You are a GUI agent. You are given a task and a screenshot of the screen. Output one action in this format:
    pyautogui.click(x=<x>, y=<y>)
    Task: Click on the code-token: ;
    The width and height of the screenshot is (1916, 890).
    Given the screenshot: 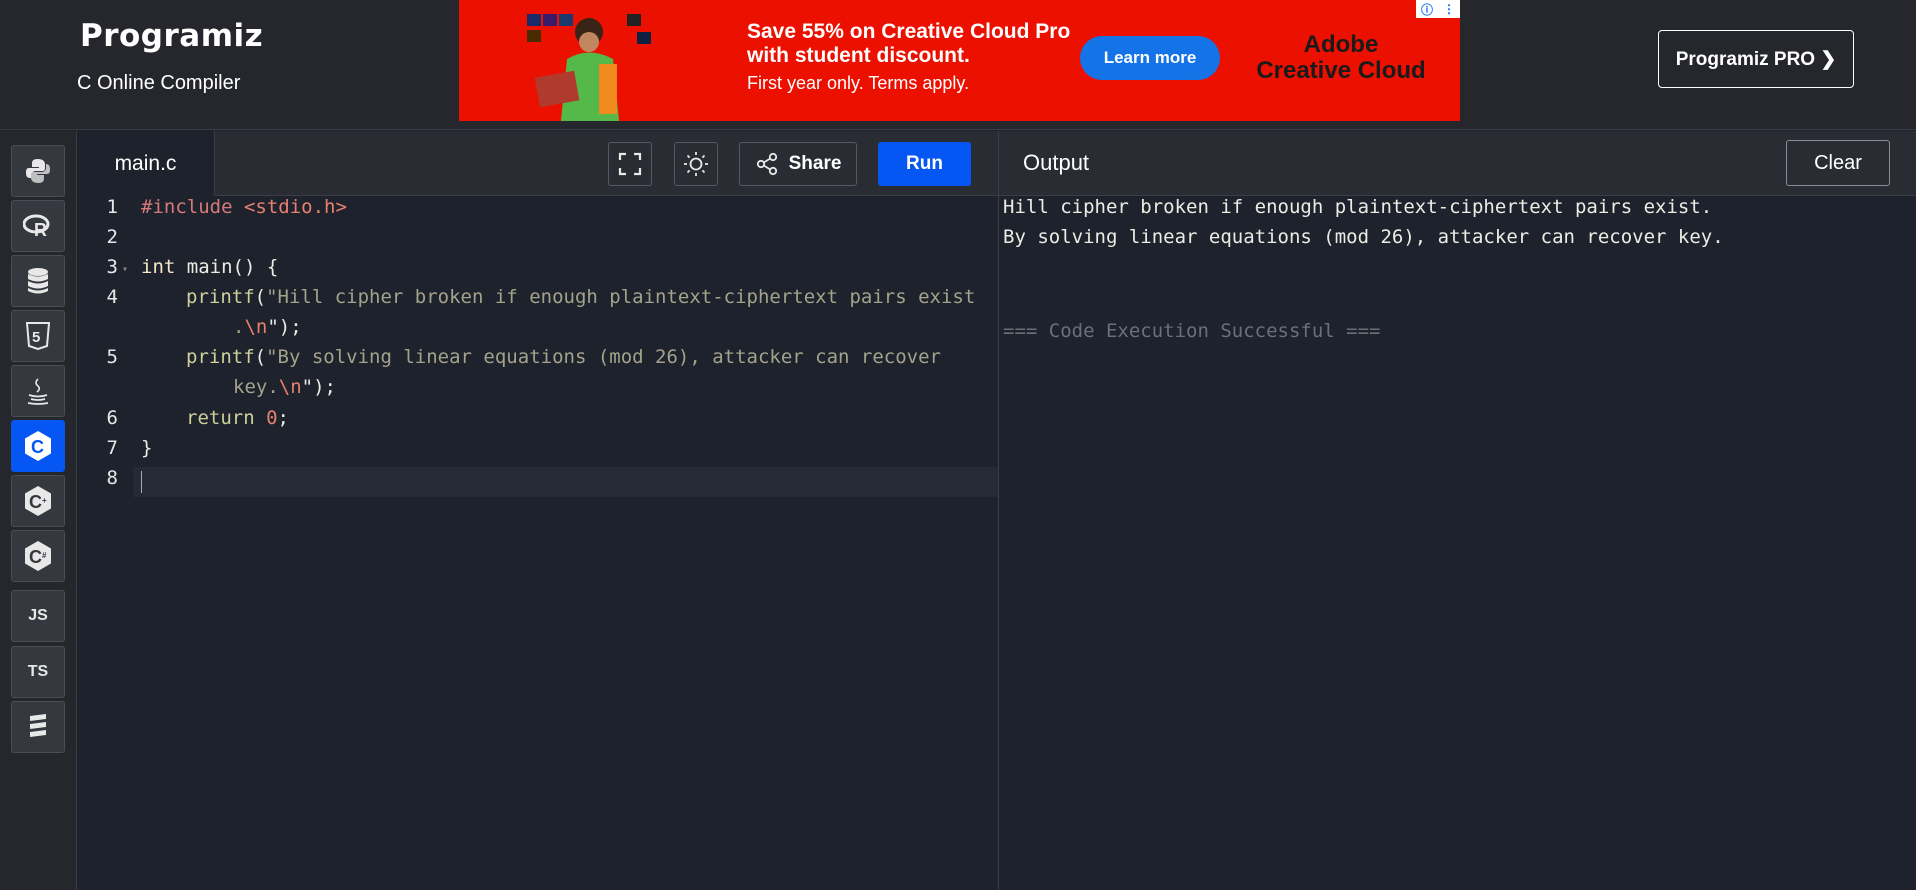 What is the action you would take?
    pyautogui.click(x=283, y=418)
    